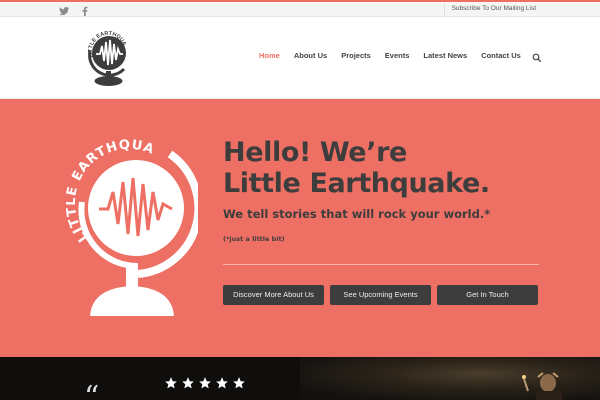 This screenshot has height=400, width=600. What do you see at coordinates (356, 183) in the screenshot?
I see `hero-title-line2: Little Earthquake.` at bounding box center [356, 183].